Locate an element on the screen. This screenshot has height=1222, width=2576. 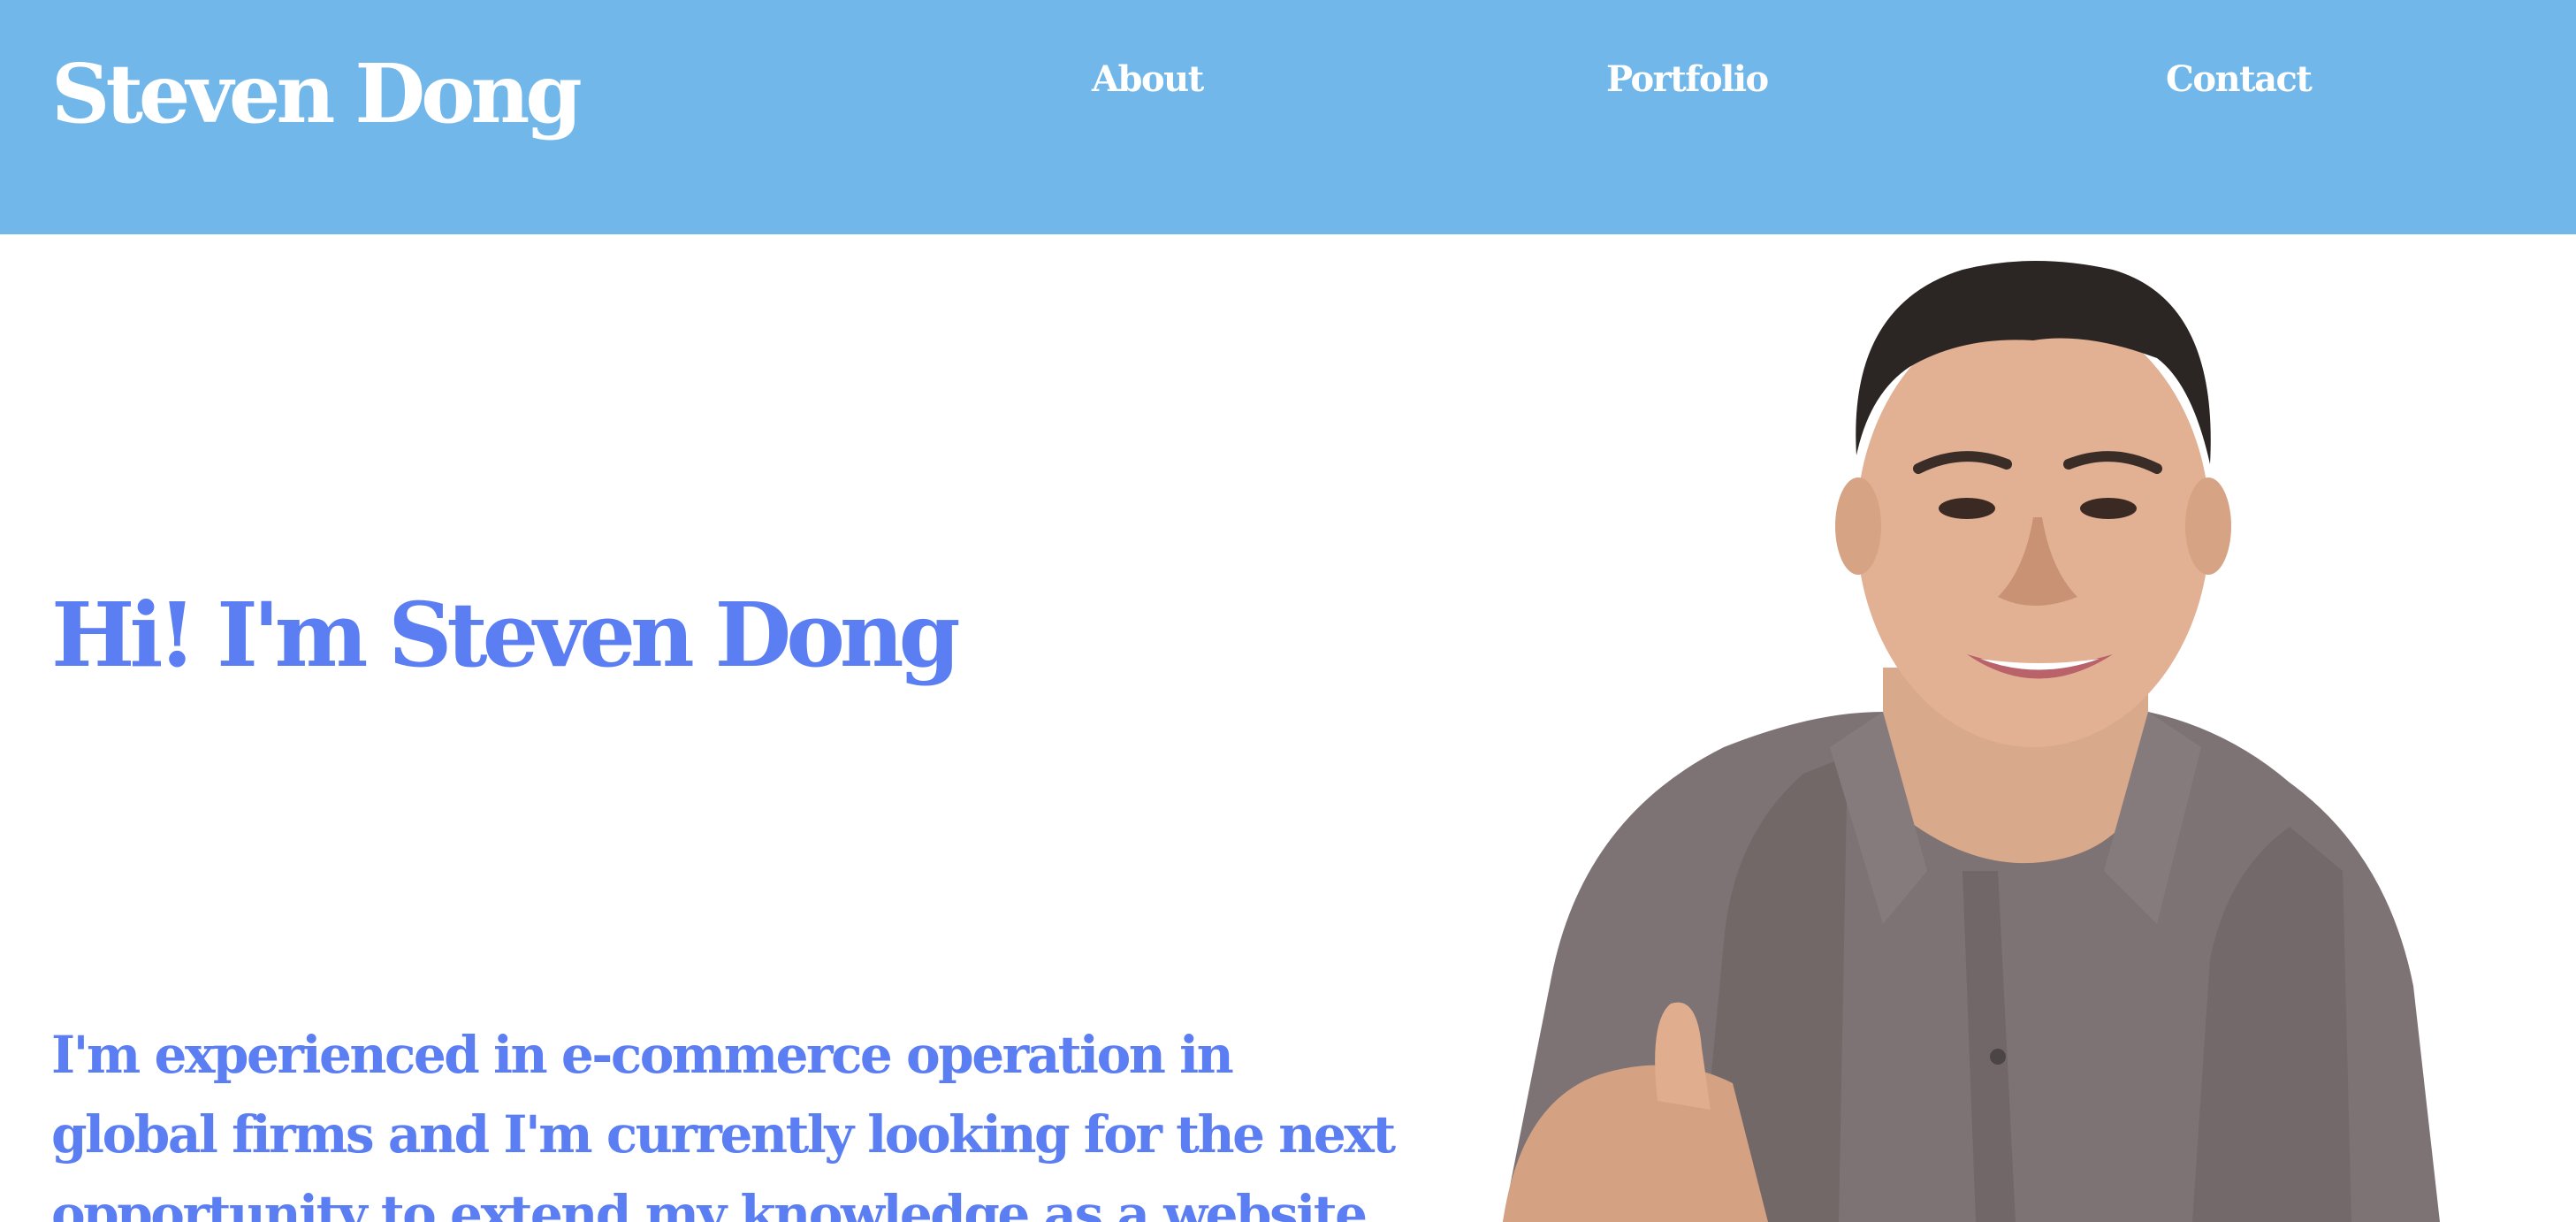
nav-contact-link: Contact is located at coordinates (2239, 79).